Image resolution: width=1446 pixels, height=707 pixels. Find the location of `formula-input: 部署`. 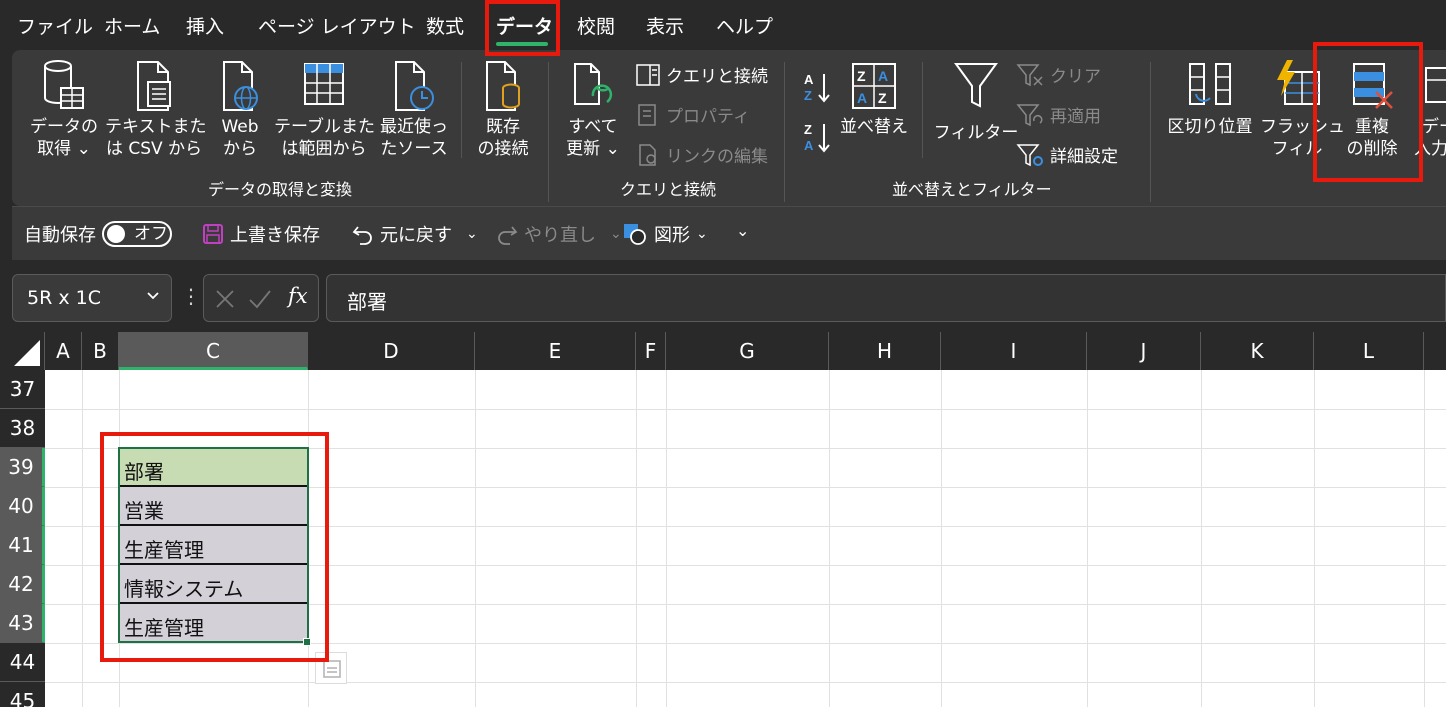

formula-input: 部署 is located at coordinates (886, 298).